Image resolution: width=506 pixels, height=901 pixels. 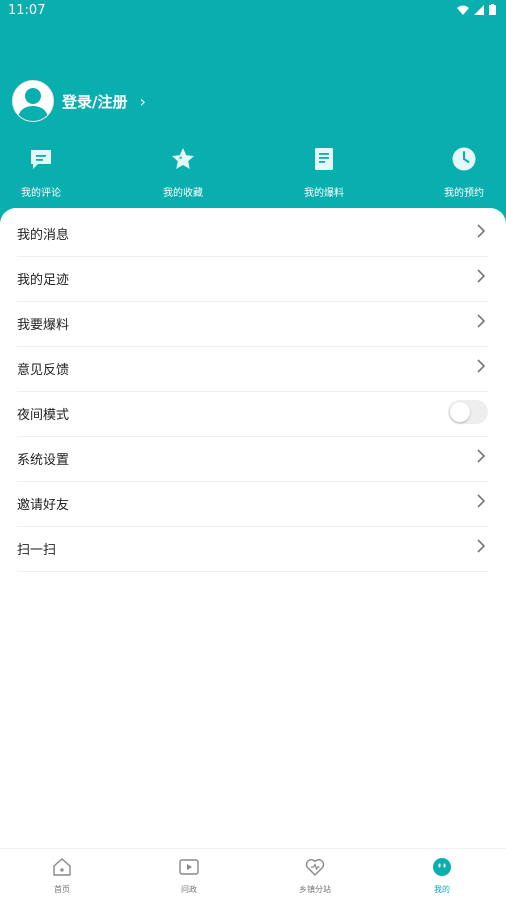 What do you see at coordinates (41, 172) in the screenshot?
I see `shortcut-my-comments: 我的评论` at bounding box center [41, 172].